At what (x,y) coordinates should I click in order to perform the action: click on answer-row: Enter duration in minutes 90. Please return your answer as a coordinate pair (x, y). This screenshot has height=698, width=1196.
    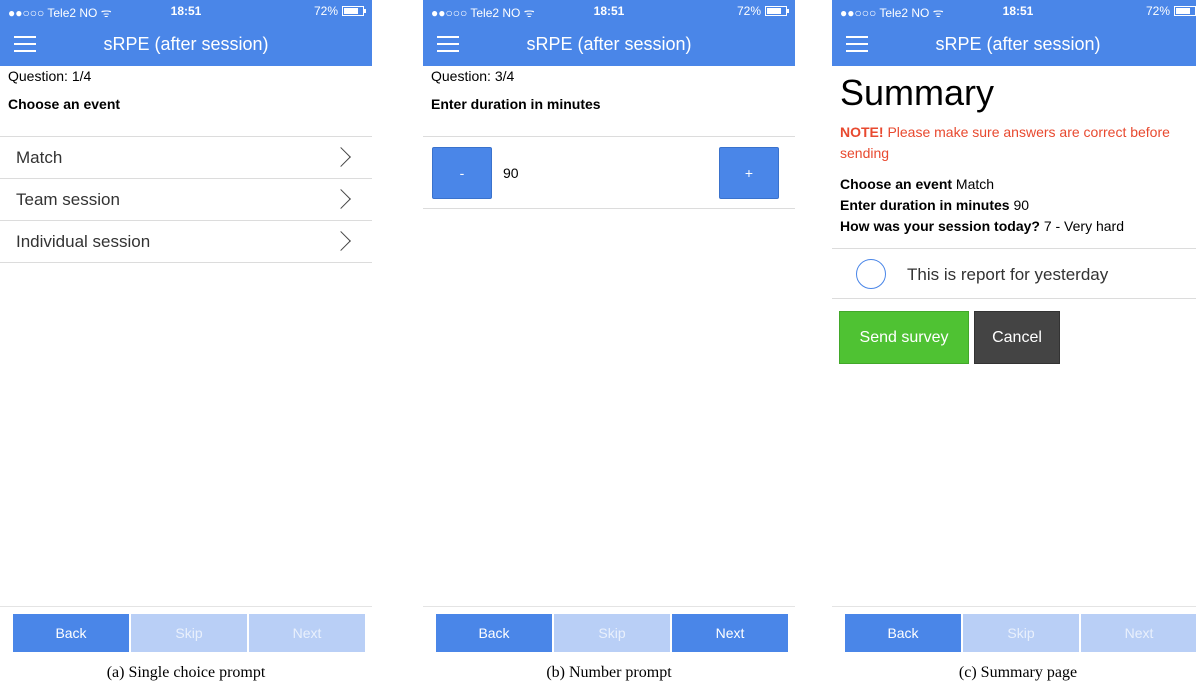
    Looking at the image, I should click on (1018, 205).